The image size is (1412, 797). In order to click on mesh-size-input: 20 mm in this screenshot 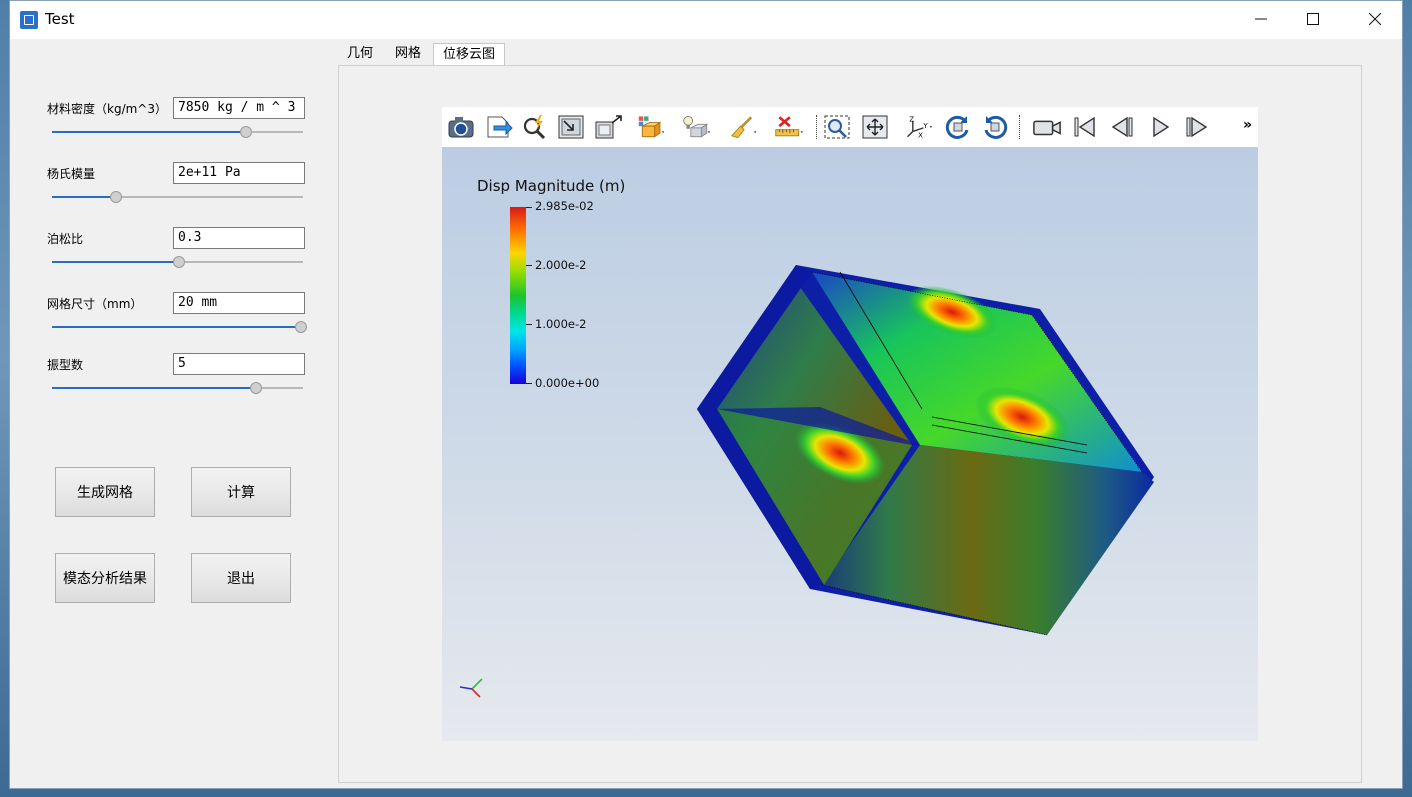, I will do `click(239, 303)`.